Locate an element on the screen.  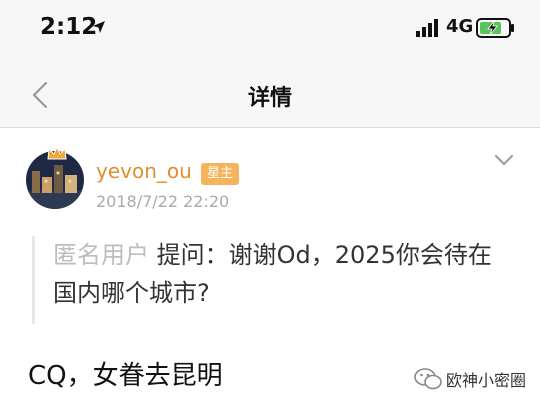
watermark: 欧神小密圈 is located at coordinates (470, 379).